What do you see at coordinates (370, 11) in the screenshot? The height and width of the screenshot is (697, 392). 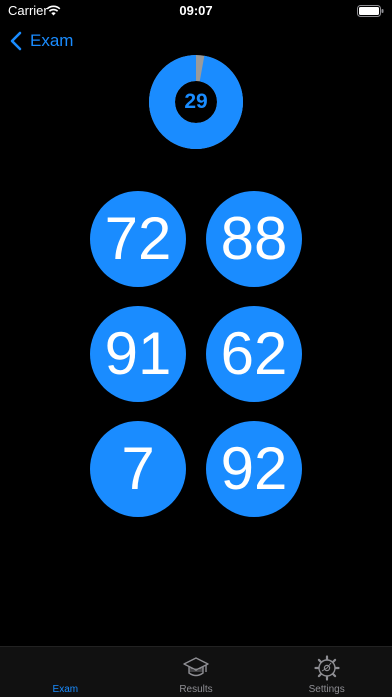 I see `battery-icon` at bounding box center [370, 11].